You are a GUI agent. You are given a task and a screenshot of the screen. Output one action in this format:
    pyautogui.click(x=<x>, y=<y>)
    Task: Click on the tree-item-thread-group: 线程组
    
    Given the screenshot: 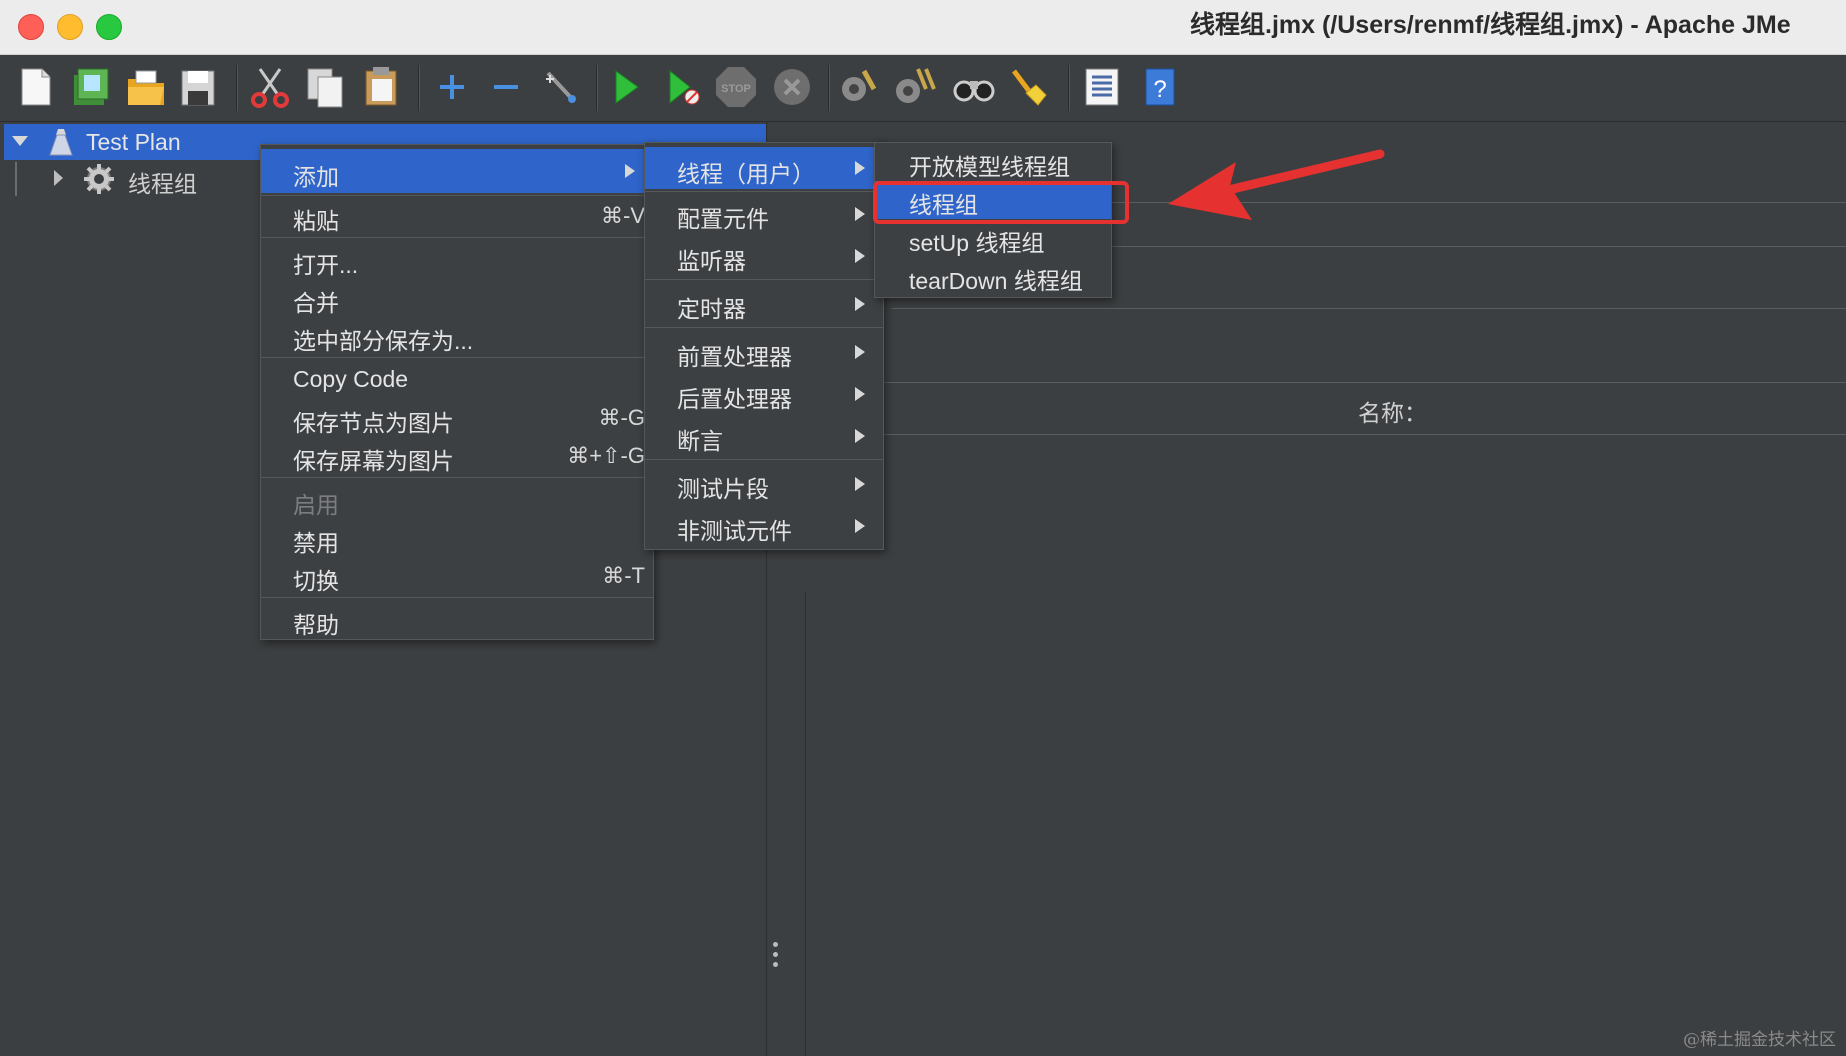 What is the action you would take?
    pyautogui.click(x=150, y=179)
    